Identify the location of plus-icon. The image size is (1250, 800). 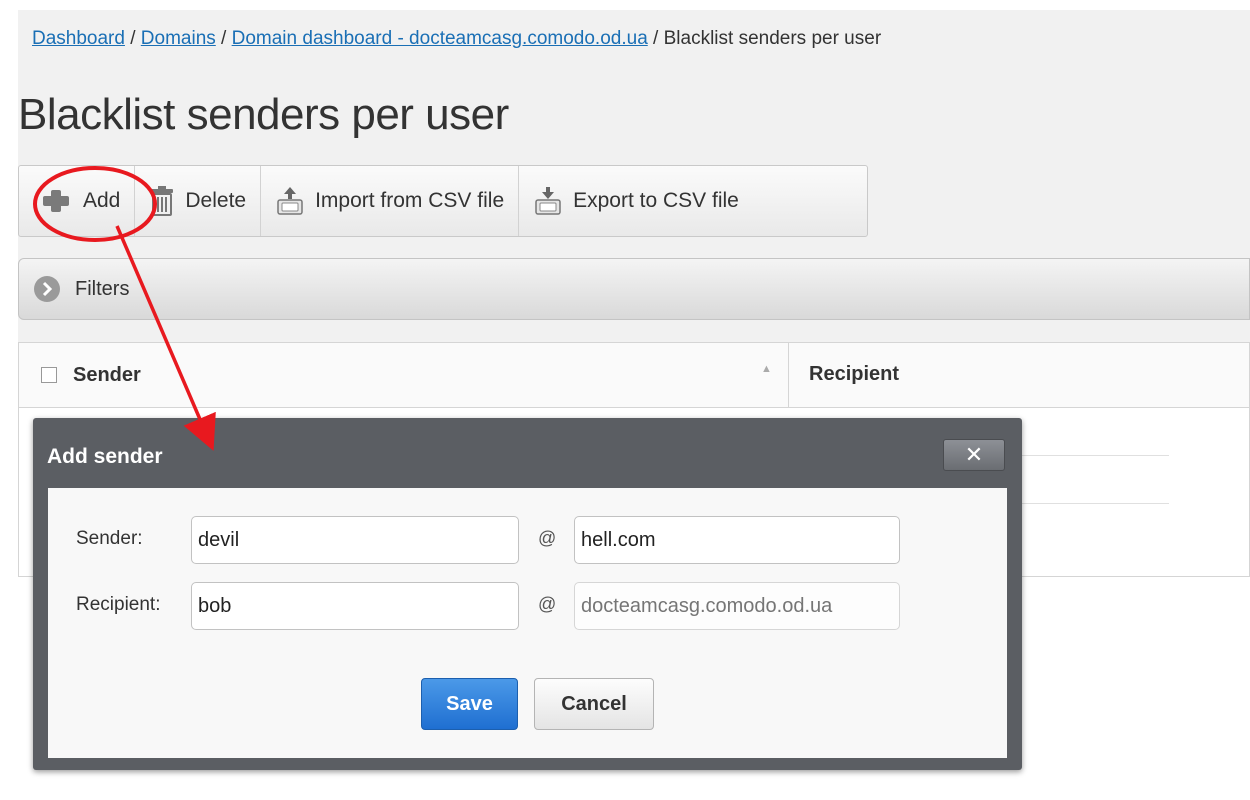
(56, 201).